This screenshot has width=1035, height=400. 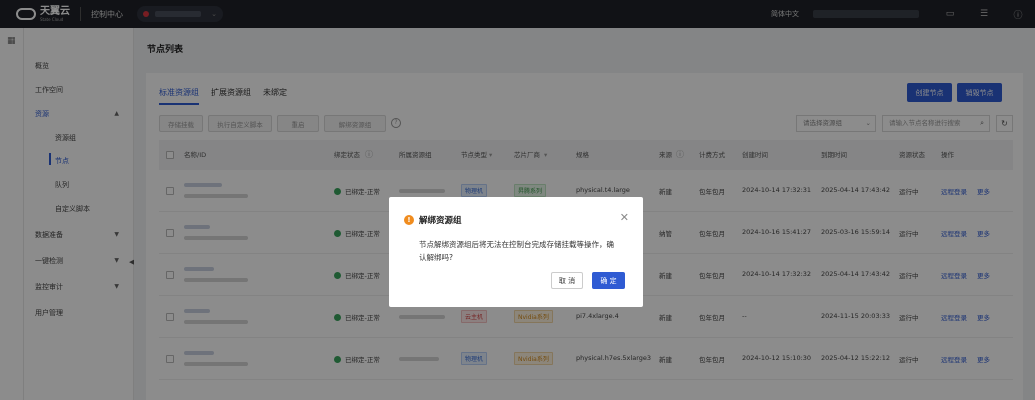 I want to click on confirm-button: 确 定, so click(x=608, y=280).